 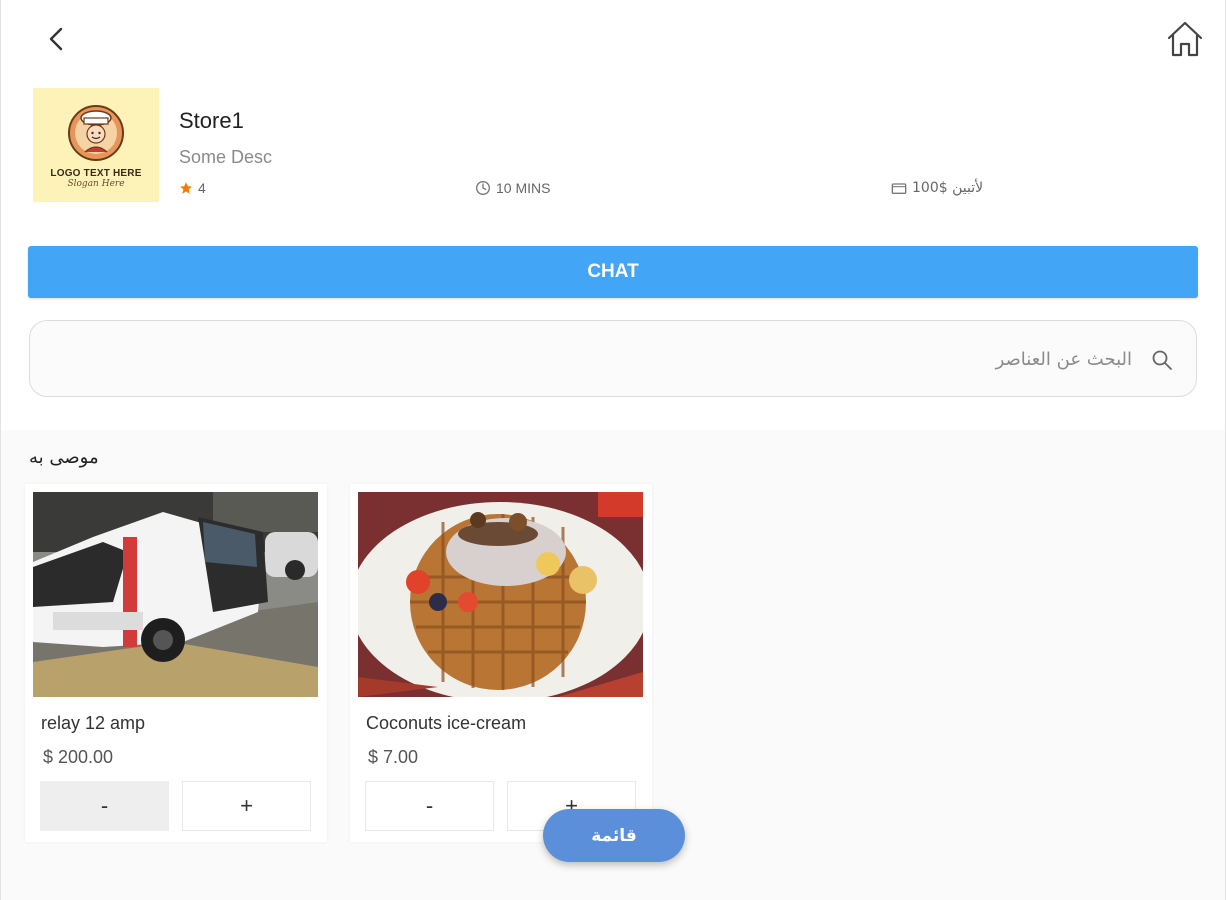 I want to click on product-price: $ 7.00, so click(x=393, y=757).